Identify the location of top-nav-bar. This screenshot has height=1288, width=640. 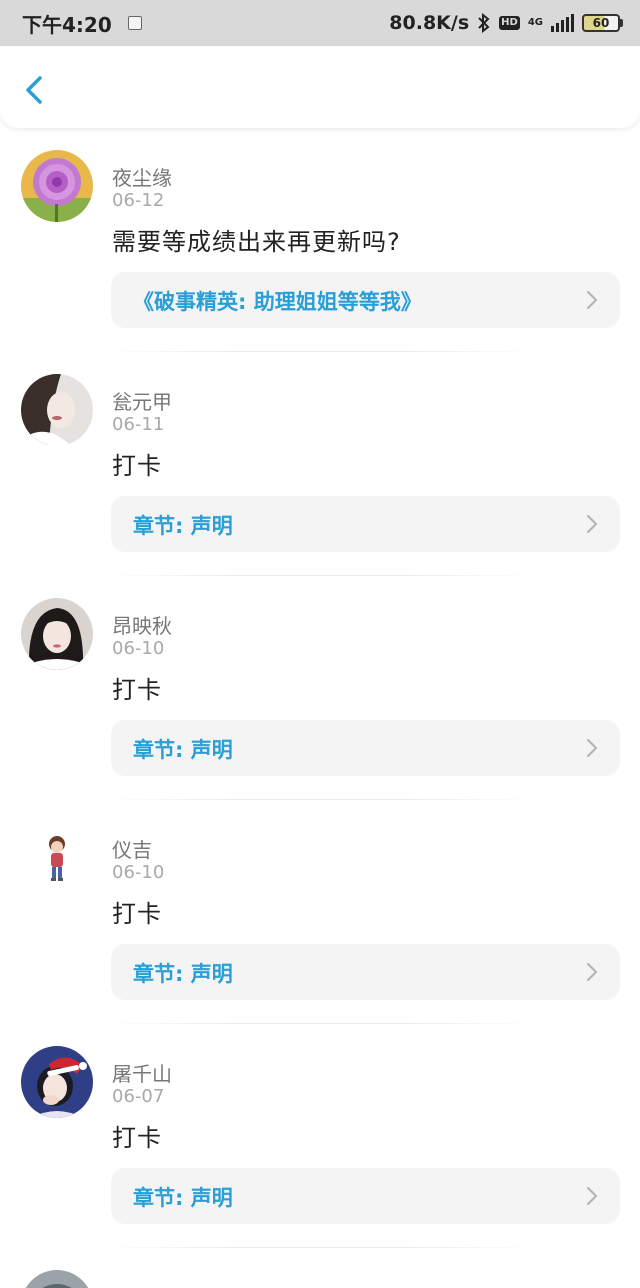
(320, 87).